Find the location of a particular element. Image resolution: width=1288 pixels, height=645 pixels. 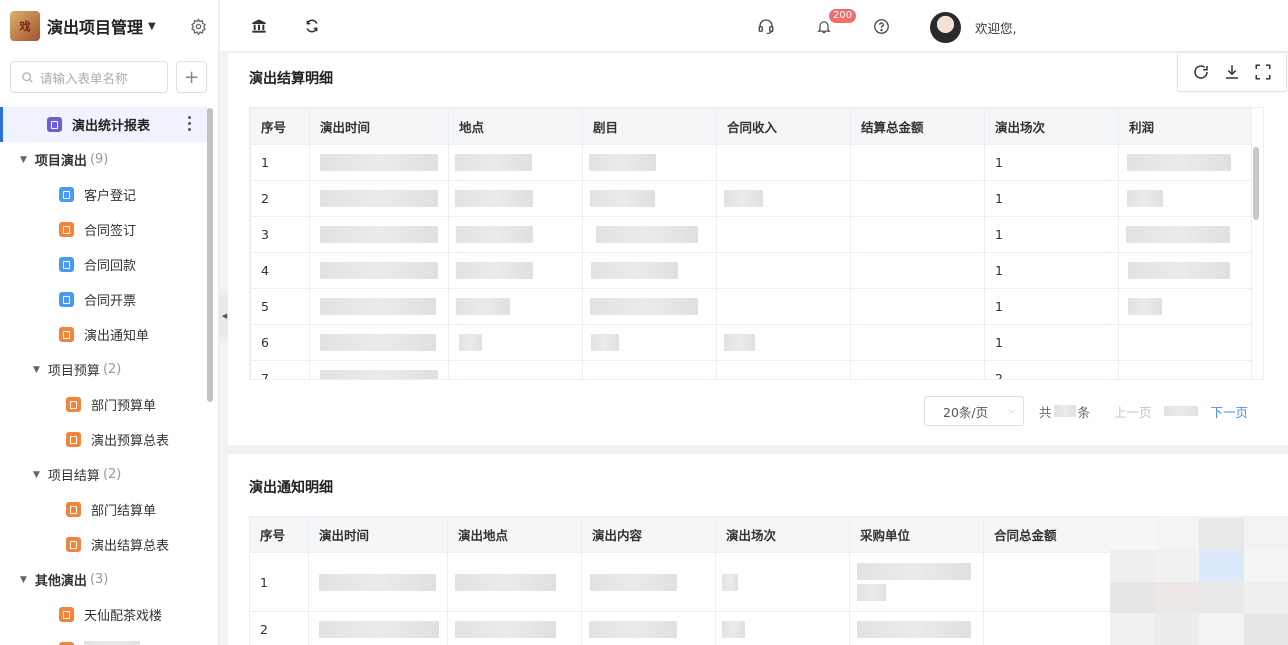

app-title: 演出项目管理 is located at coordinates (95, 26).